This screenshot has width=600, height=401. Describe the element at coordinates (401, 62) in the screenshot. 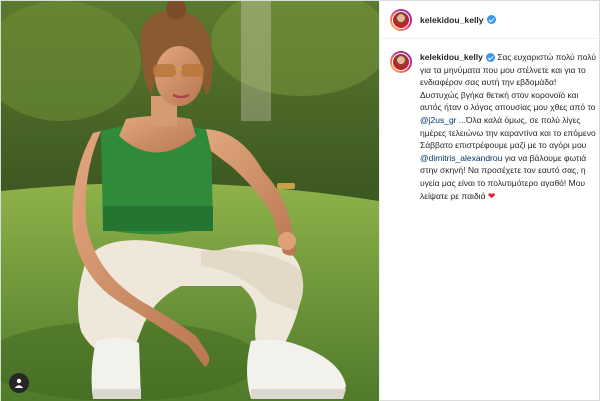

I see `caption-avatar` at that location.